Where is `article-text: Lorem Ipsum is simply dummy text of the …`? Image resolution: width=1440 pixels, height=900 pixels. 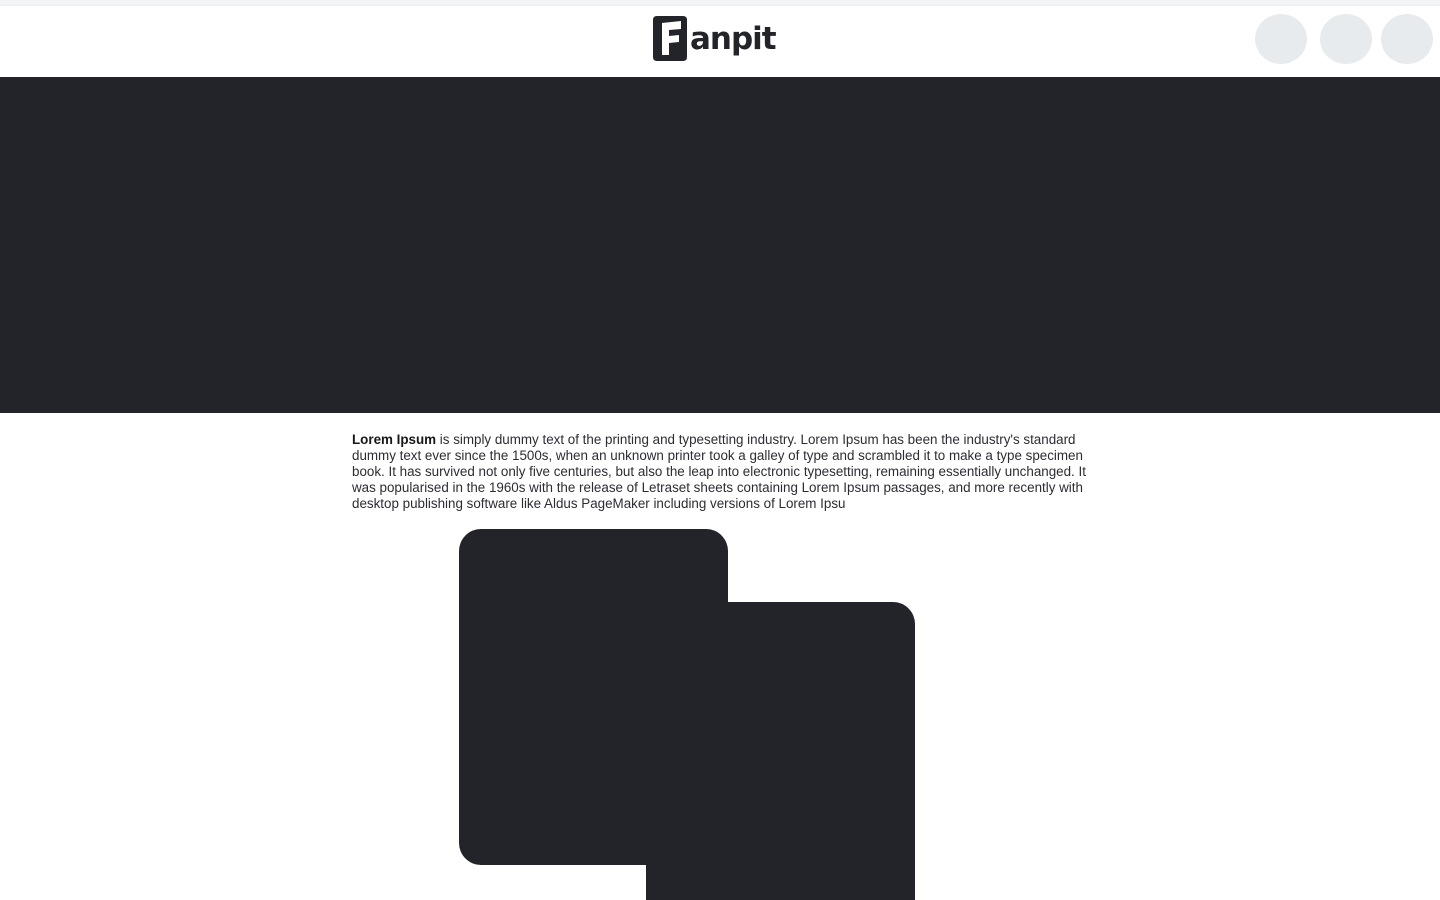 article-text: Lorem Ipsum is simply dummy text of the … is located at coordinates (720, 472).